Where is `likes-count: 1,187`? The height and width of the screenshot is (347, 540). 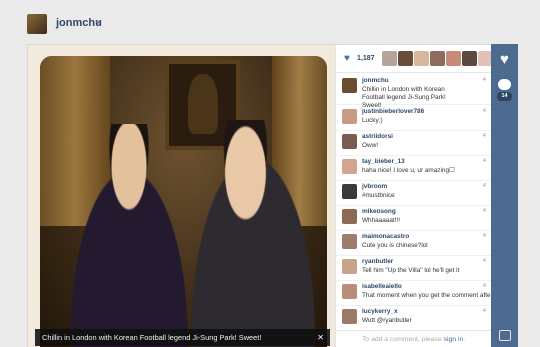
likes-count: 1,187 is located at coordinates (366, 58).